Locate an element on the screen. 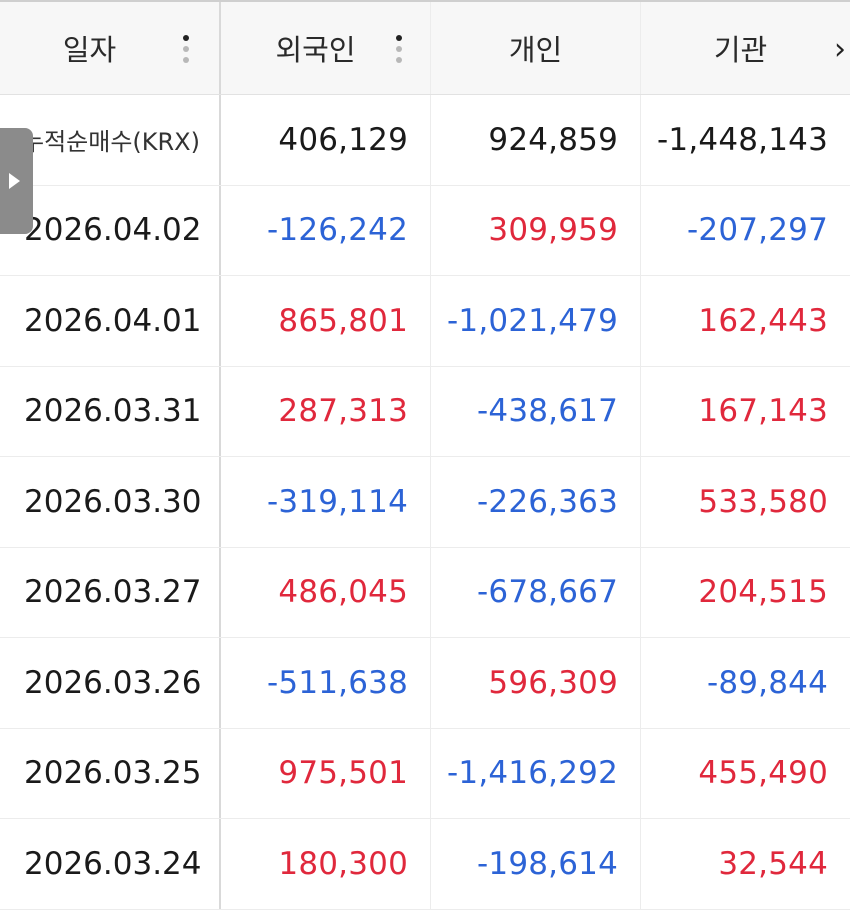  row-institution: -207,297 is located at coordinates (757, 230).